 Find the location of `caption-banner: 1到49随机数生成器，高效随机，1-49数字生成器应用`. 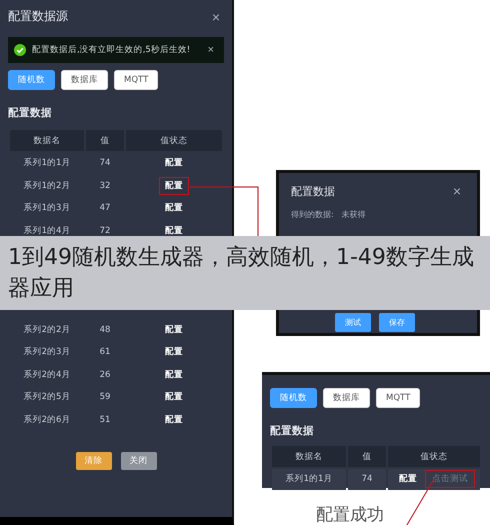

caption-banner: 1到49随机数生成器，高效随机，1-49数字生成器应用 is located at coordinates (245, 273).